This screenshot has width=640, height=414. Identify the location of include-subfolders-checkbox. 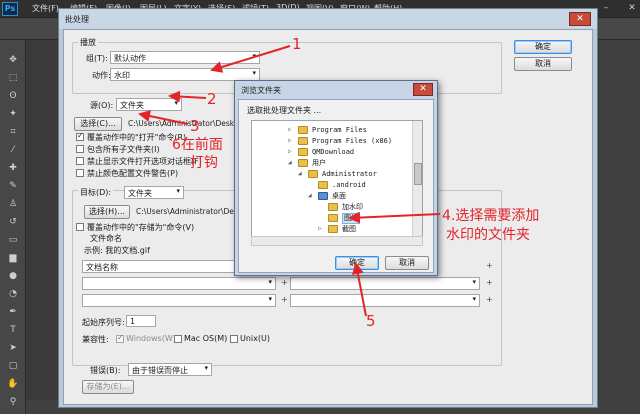
(80, 149).